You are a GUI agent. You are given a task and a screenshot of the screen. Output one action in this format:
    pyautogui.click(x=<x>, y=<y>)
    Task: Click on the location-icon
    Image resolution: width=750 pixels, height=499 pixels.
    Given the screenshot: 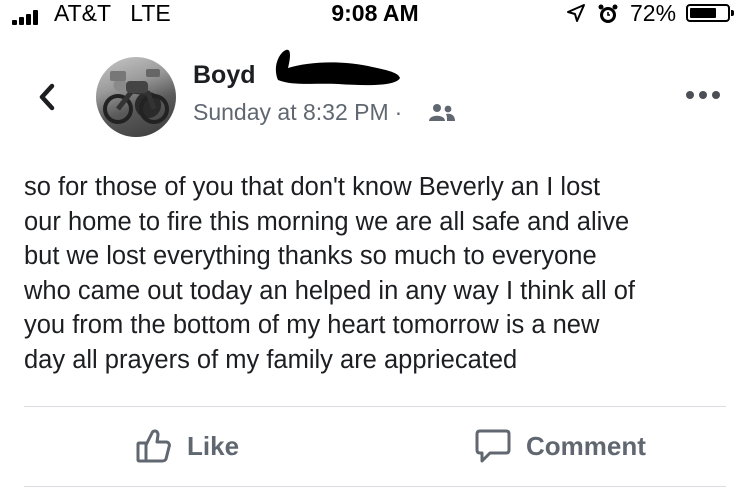 What is the action you would take?
    pyautogui.click(x=576, y=13)
    